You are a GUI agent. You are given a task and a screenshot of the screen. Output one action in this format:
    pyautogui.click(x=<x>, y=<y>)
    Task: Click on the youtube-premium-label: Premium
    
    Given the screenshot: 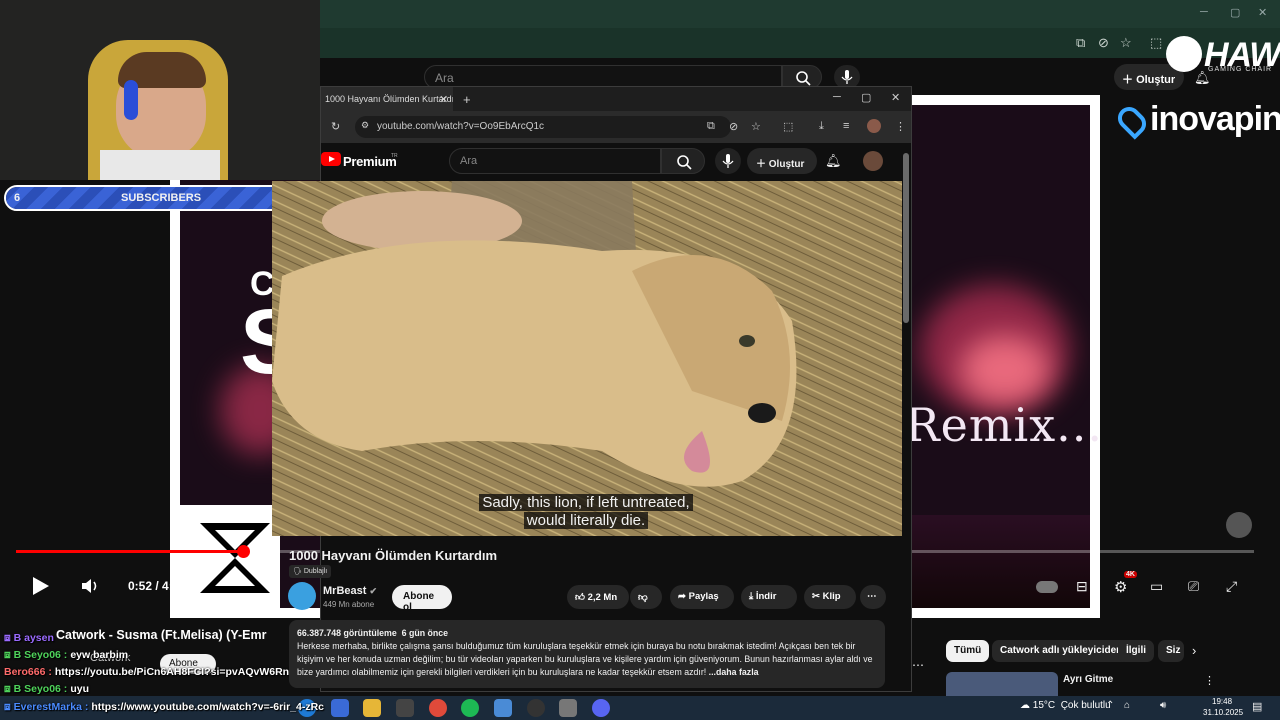 What is the action you would take?
    pyautogui.click(x=370, y=161)
    